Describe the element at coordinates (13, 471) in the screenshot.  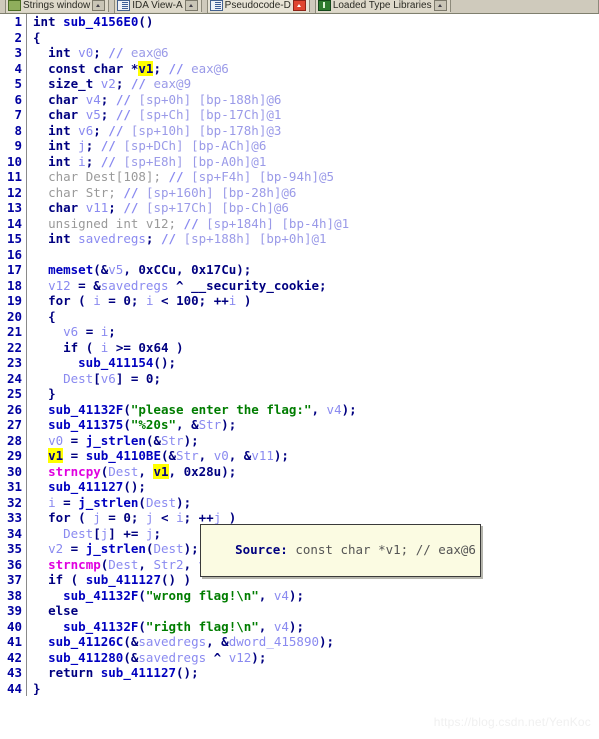
I see `line-number: 30` at that location.